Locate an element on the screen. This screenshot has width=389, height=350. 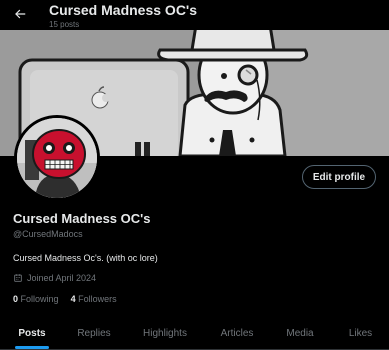
following-count: 0 is located at coordinates (16, 299).